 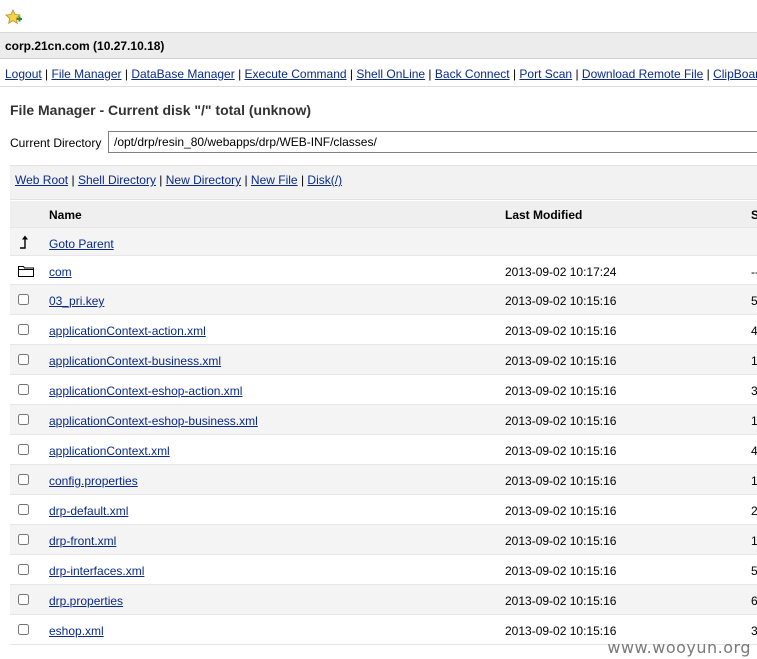 What do you see at coordinates (87, 74) in the screenshot?
I see `nav-file-manager-link: File Manager` at bounding box center [87, 74].